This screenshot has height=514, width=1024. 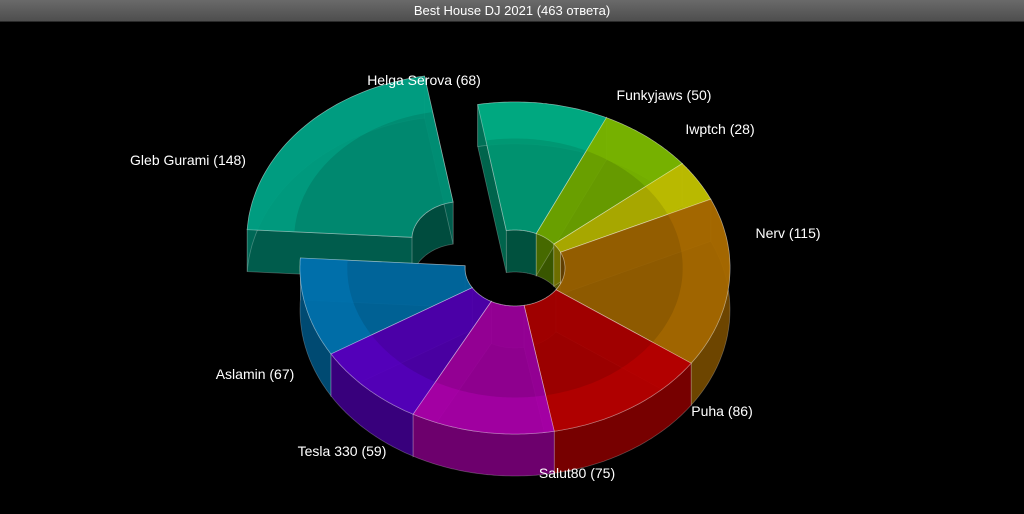 I want to click on label-iwptch: Iwptch (28), so click(x=719, y=129).